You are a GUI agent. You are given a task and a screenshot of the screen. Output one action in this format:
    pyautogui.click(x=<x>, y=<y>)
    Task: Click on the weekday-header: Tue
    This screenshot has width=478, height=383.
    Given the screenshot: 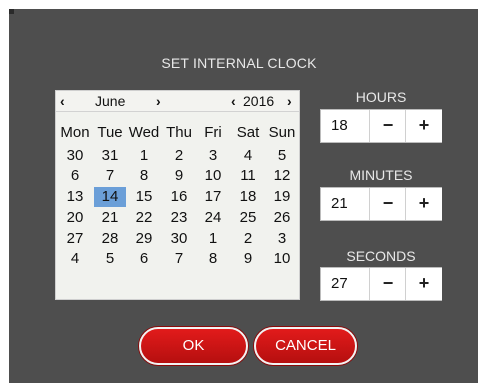 What is the action you would take?
    pyautogui.click(x=110, y=132)
    